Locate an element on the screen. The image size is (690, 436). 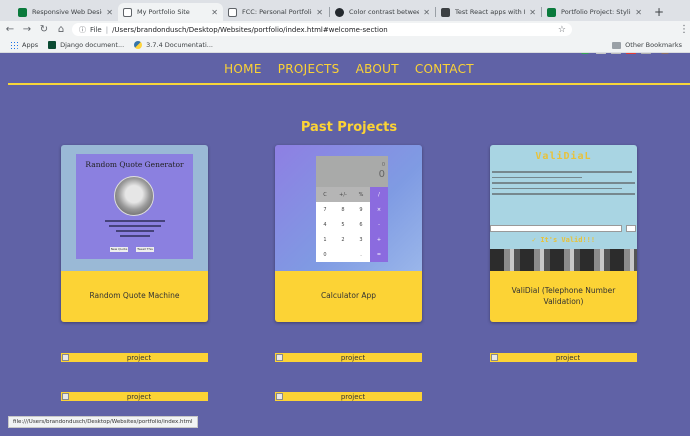
github-icon is located at coordinates (339, 12).